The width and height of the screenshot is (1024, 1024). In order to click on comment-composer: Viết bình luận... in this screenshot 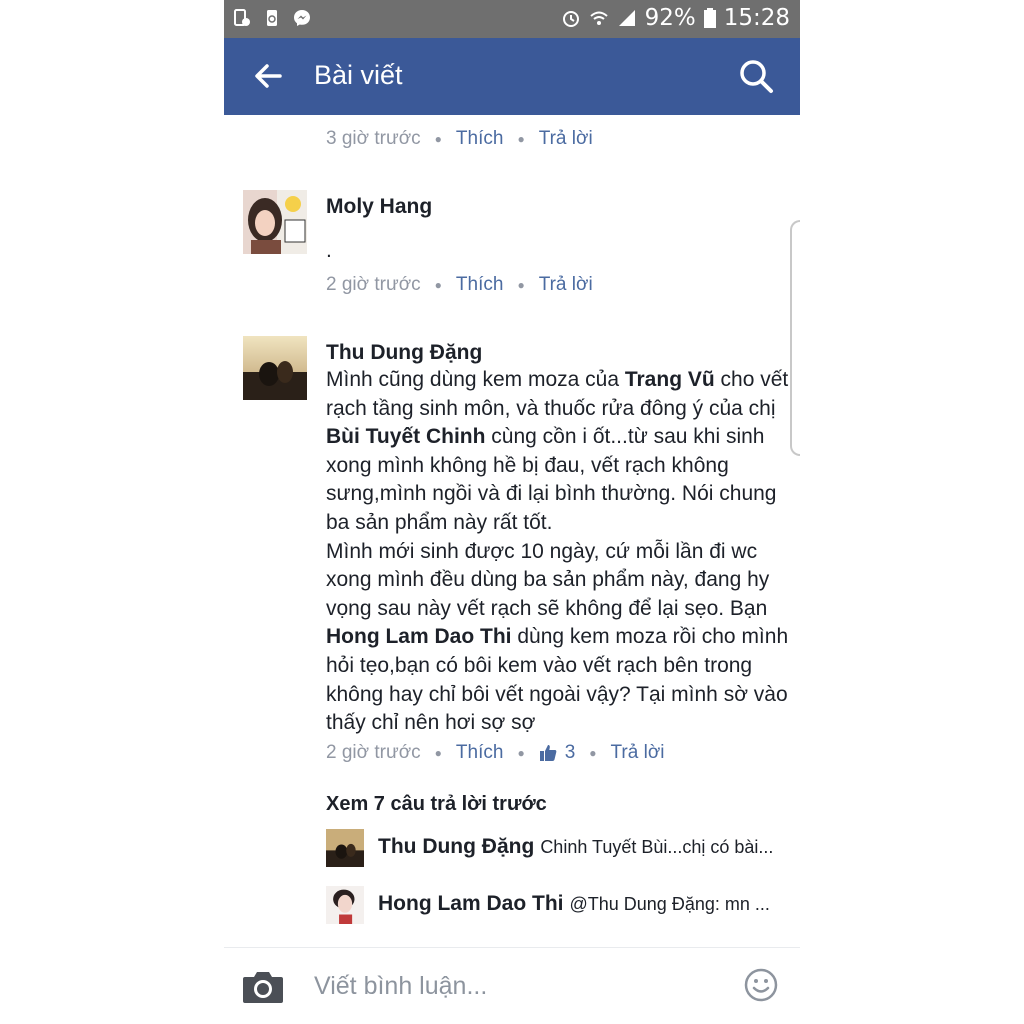, I will do `click(512, 985)`.